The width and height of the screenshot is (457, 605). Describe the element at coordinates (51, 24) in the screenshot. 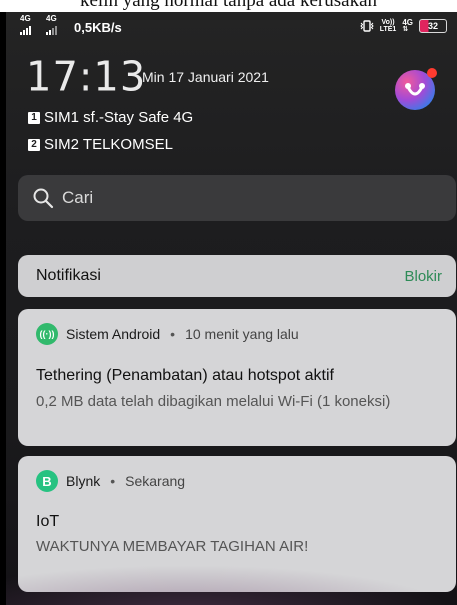

I see `sim2-signal-icon: 4G` at that location.